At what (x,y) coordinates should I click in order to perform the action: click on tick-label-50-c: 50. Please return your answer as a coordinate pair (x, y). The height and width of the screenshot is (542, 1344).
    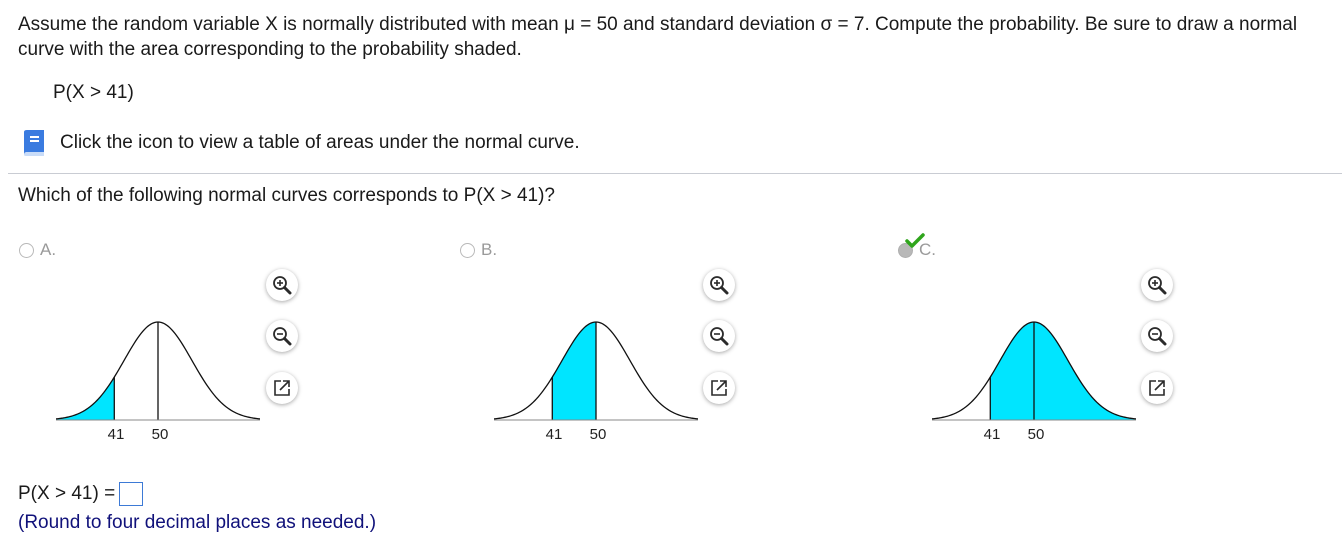
    Looking at the image, I should click on (1036, 434).